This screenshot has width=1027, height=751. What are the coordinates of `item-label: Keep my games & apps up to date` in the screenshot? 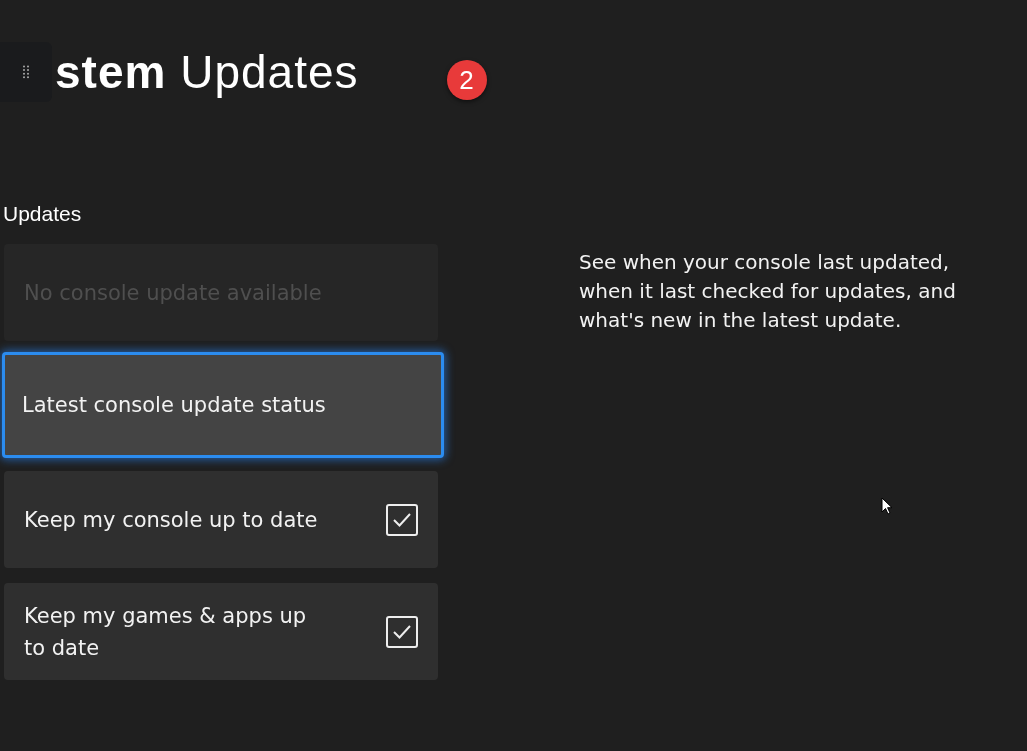 It's located at (166, 632).